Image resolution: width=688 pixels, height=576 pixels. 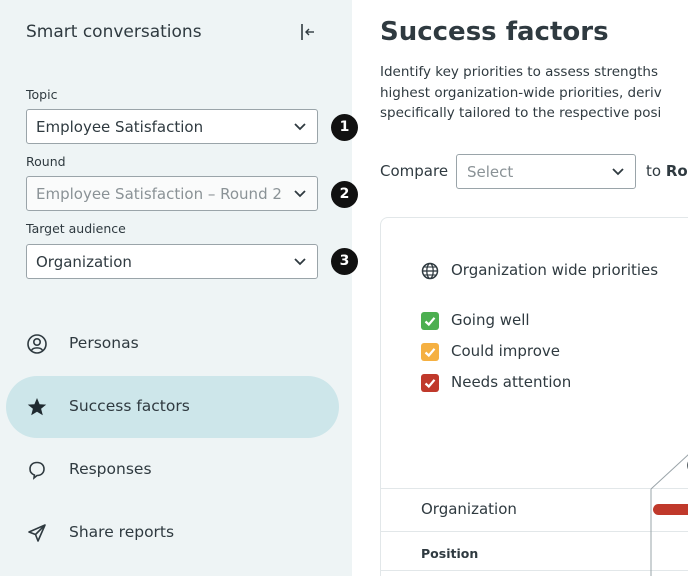 What do you see at coordinates (555, 270) in the screenshot?
I see `legend-title: Organization wide priorities` at bounding box center [555, 270].